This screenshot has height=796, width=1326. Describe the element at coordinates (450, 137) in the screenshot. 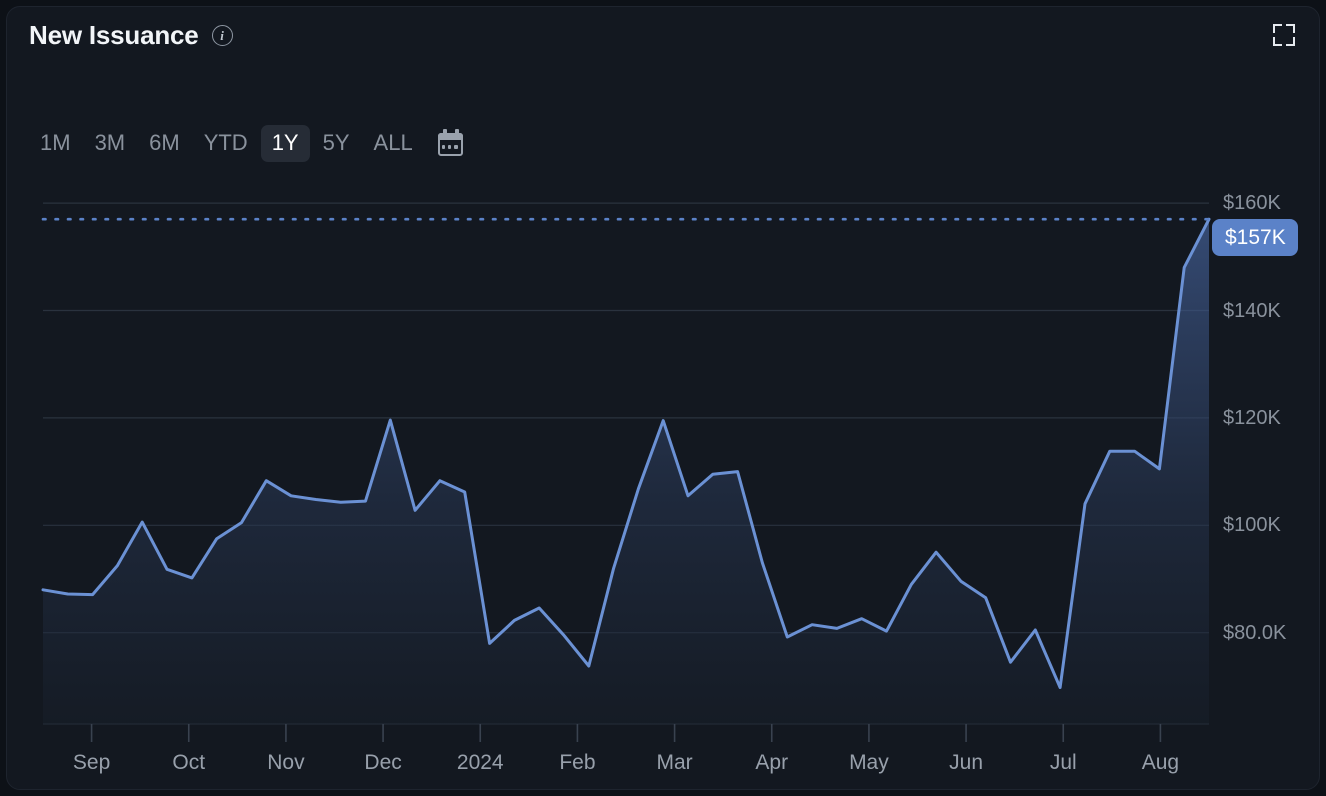

I see `calendar-header-bar` at that location.